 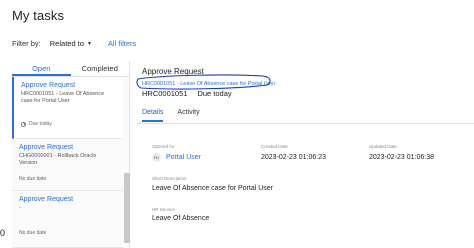 I want to click on task-list-scrollbar, so click(x=127, y=208).